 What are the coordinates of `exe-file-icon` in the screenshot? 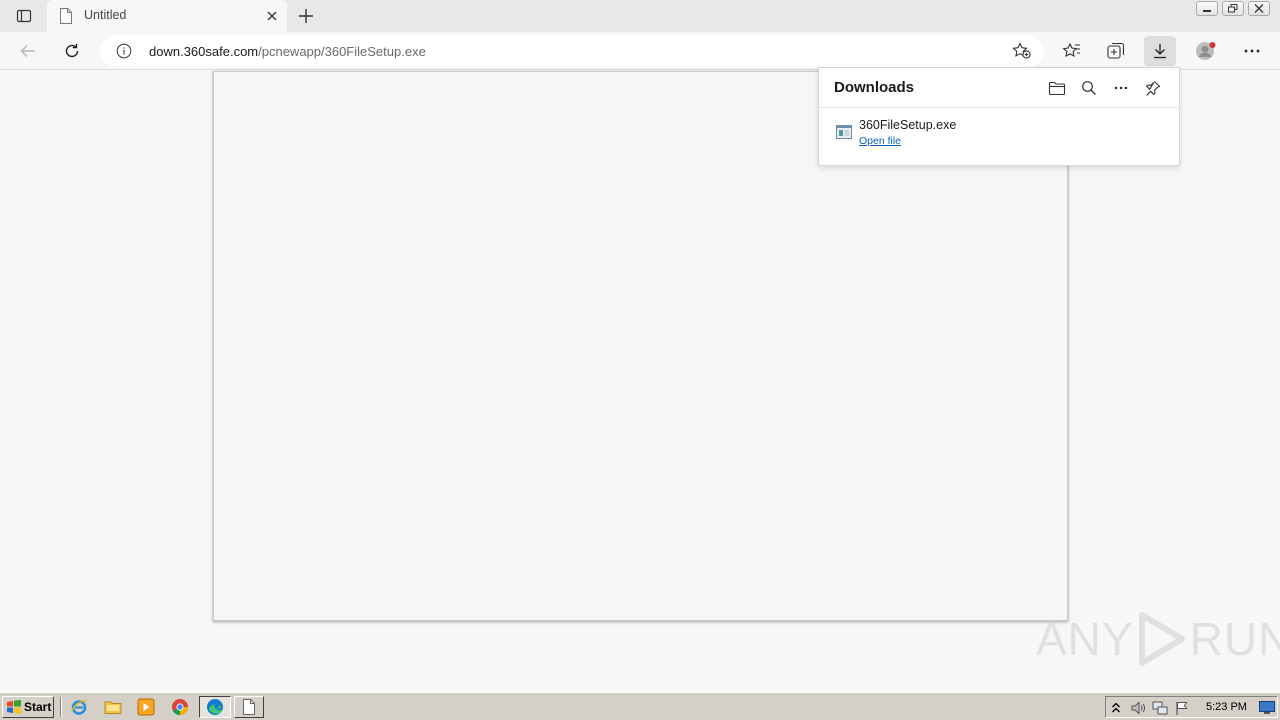 It's located at (844, 132).